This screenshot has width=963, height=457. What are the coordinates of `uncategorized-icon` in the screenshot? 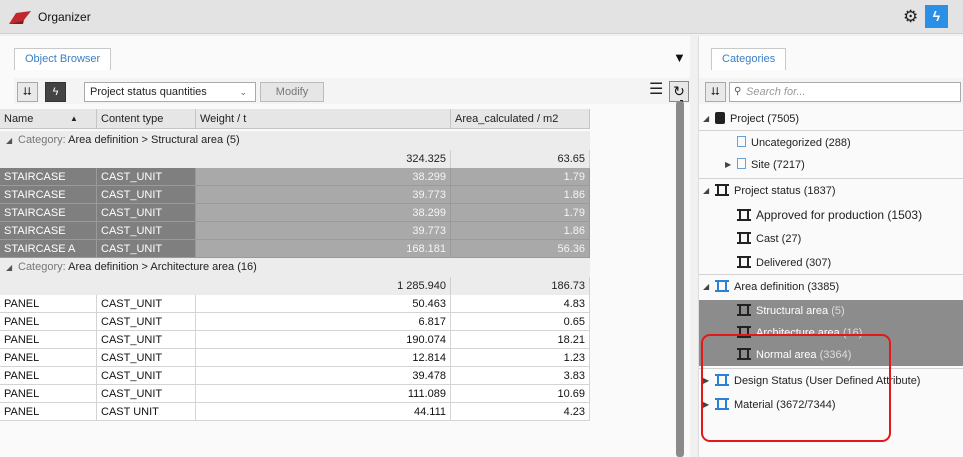 It's located at (741, 141).